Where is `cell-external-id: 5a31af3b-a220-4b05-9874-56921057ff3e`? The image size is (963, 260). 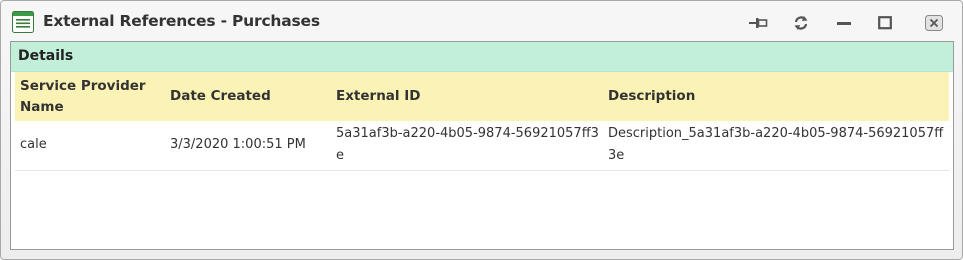
cell-external-id: 5a31af3b-a220-4b05-9874-56921057ff3e is located at coordinates (467, 145).